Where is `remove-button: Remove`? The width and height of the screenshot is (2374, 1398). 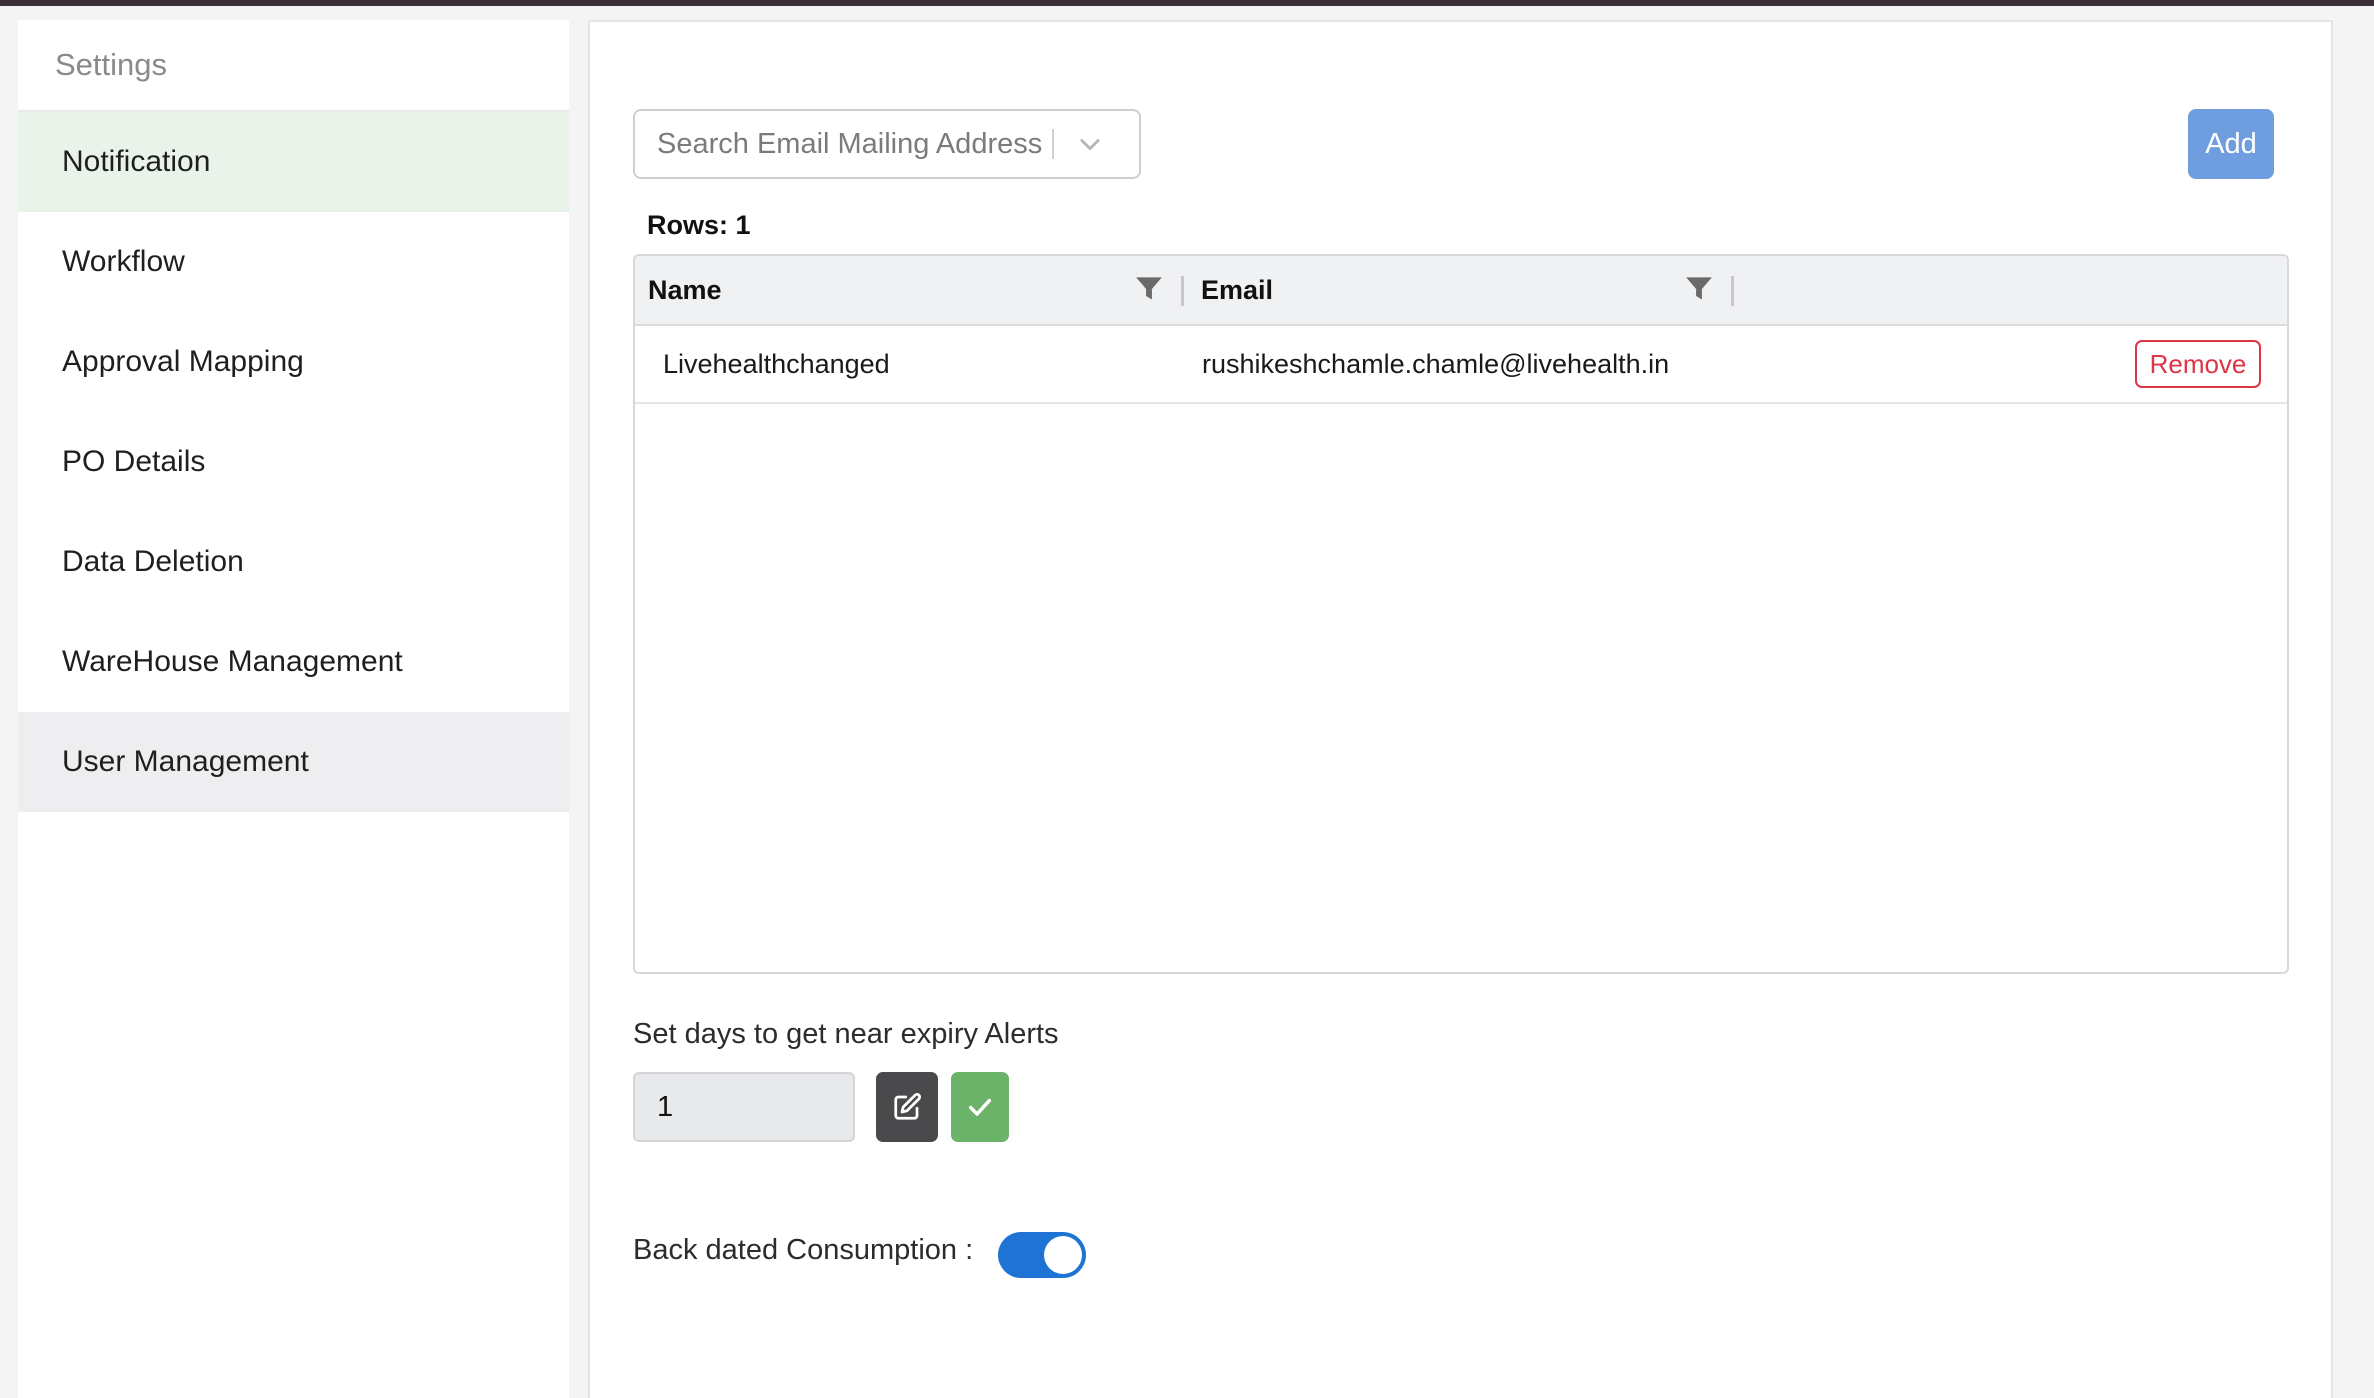
remove-button: Remove is located at coordinates (2198, 364).